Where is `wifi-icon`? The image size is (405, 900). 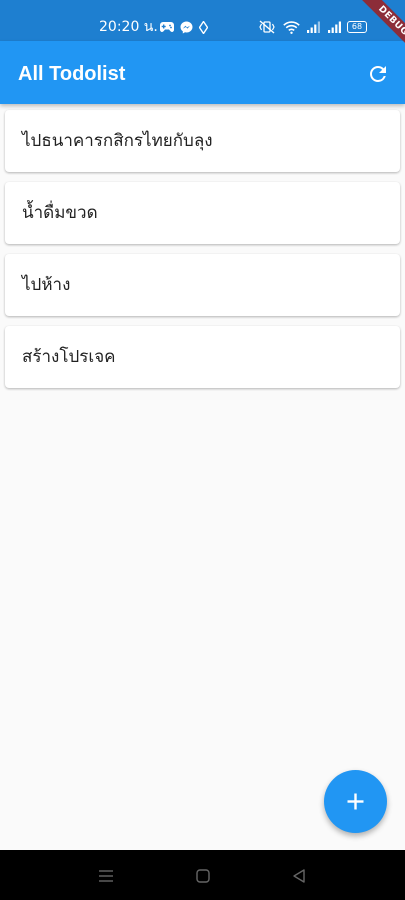
wifi-icon is located at coordinates (291, 27).